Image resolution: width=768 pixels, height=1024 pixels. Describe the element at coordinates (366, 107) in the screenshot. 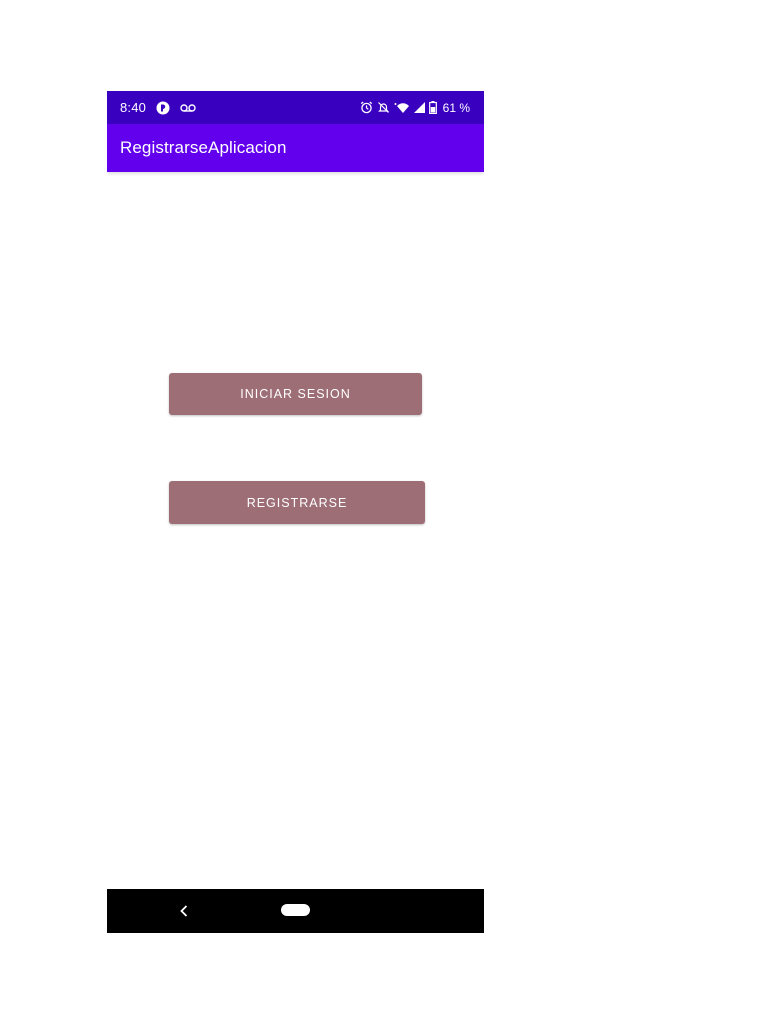

I see `alarm-icon` at that location.